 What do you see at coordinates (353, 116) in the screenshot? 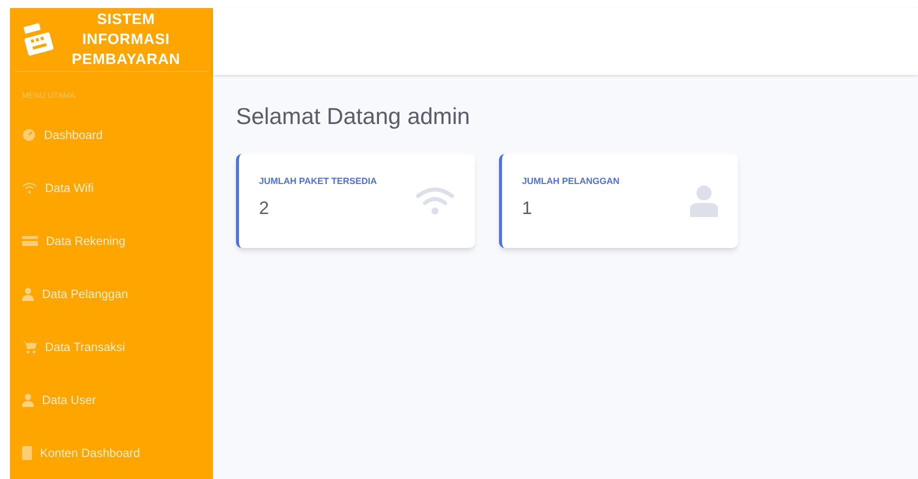
I see `page-heading: Selamat Datang admin` at bounding box center [353, 116].